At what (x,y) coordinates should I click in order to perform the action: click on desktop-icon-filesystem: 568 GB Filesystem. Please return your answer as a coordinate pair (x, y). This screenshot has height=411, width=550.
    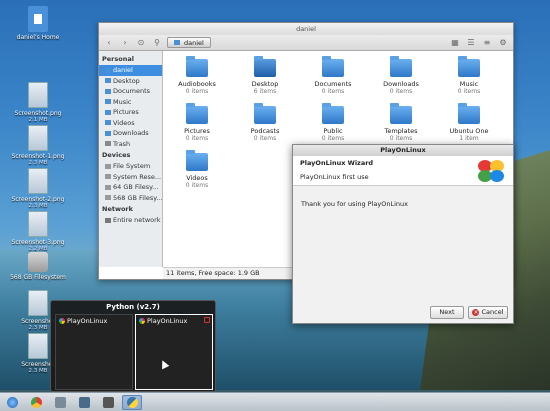
    Looking at the image, I should click on (38, 264).